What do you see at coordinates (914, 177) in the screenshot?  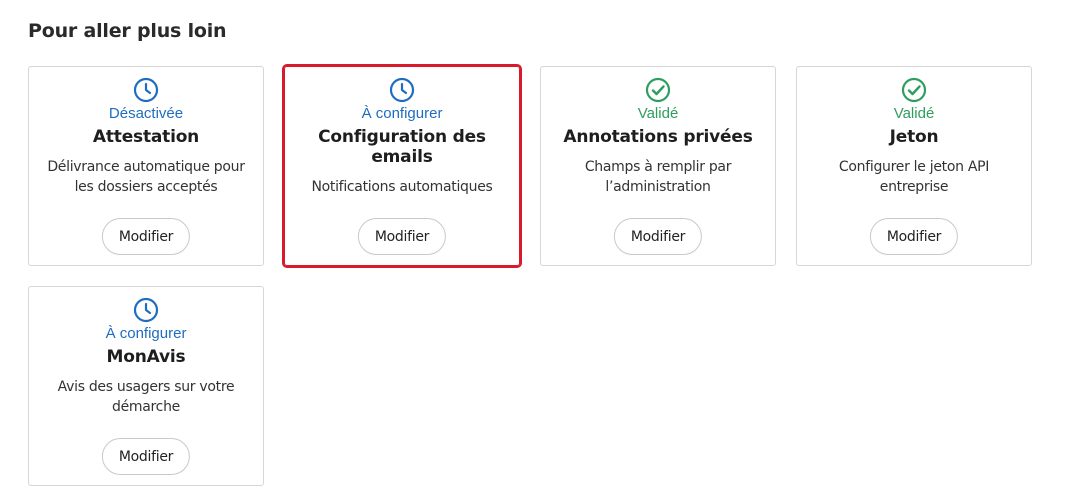 I see `card-description: Configurer le jeton API entreprise` at bounding box center [914, 177].